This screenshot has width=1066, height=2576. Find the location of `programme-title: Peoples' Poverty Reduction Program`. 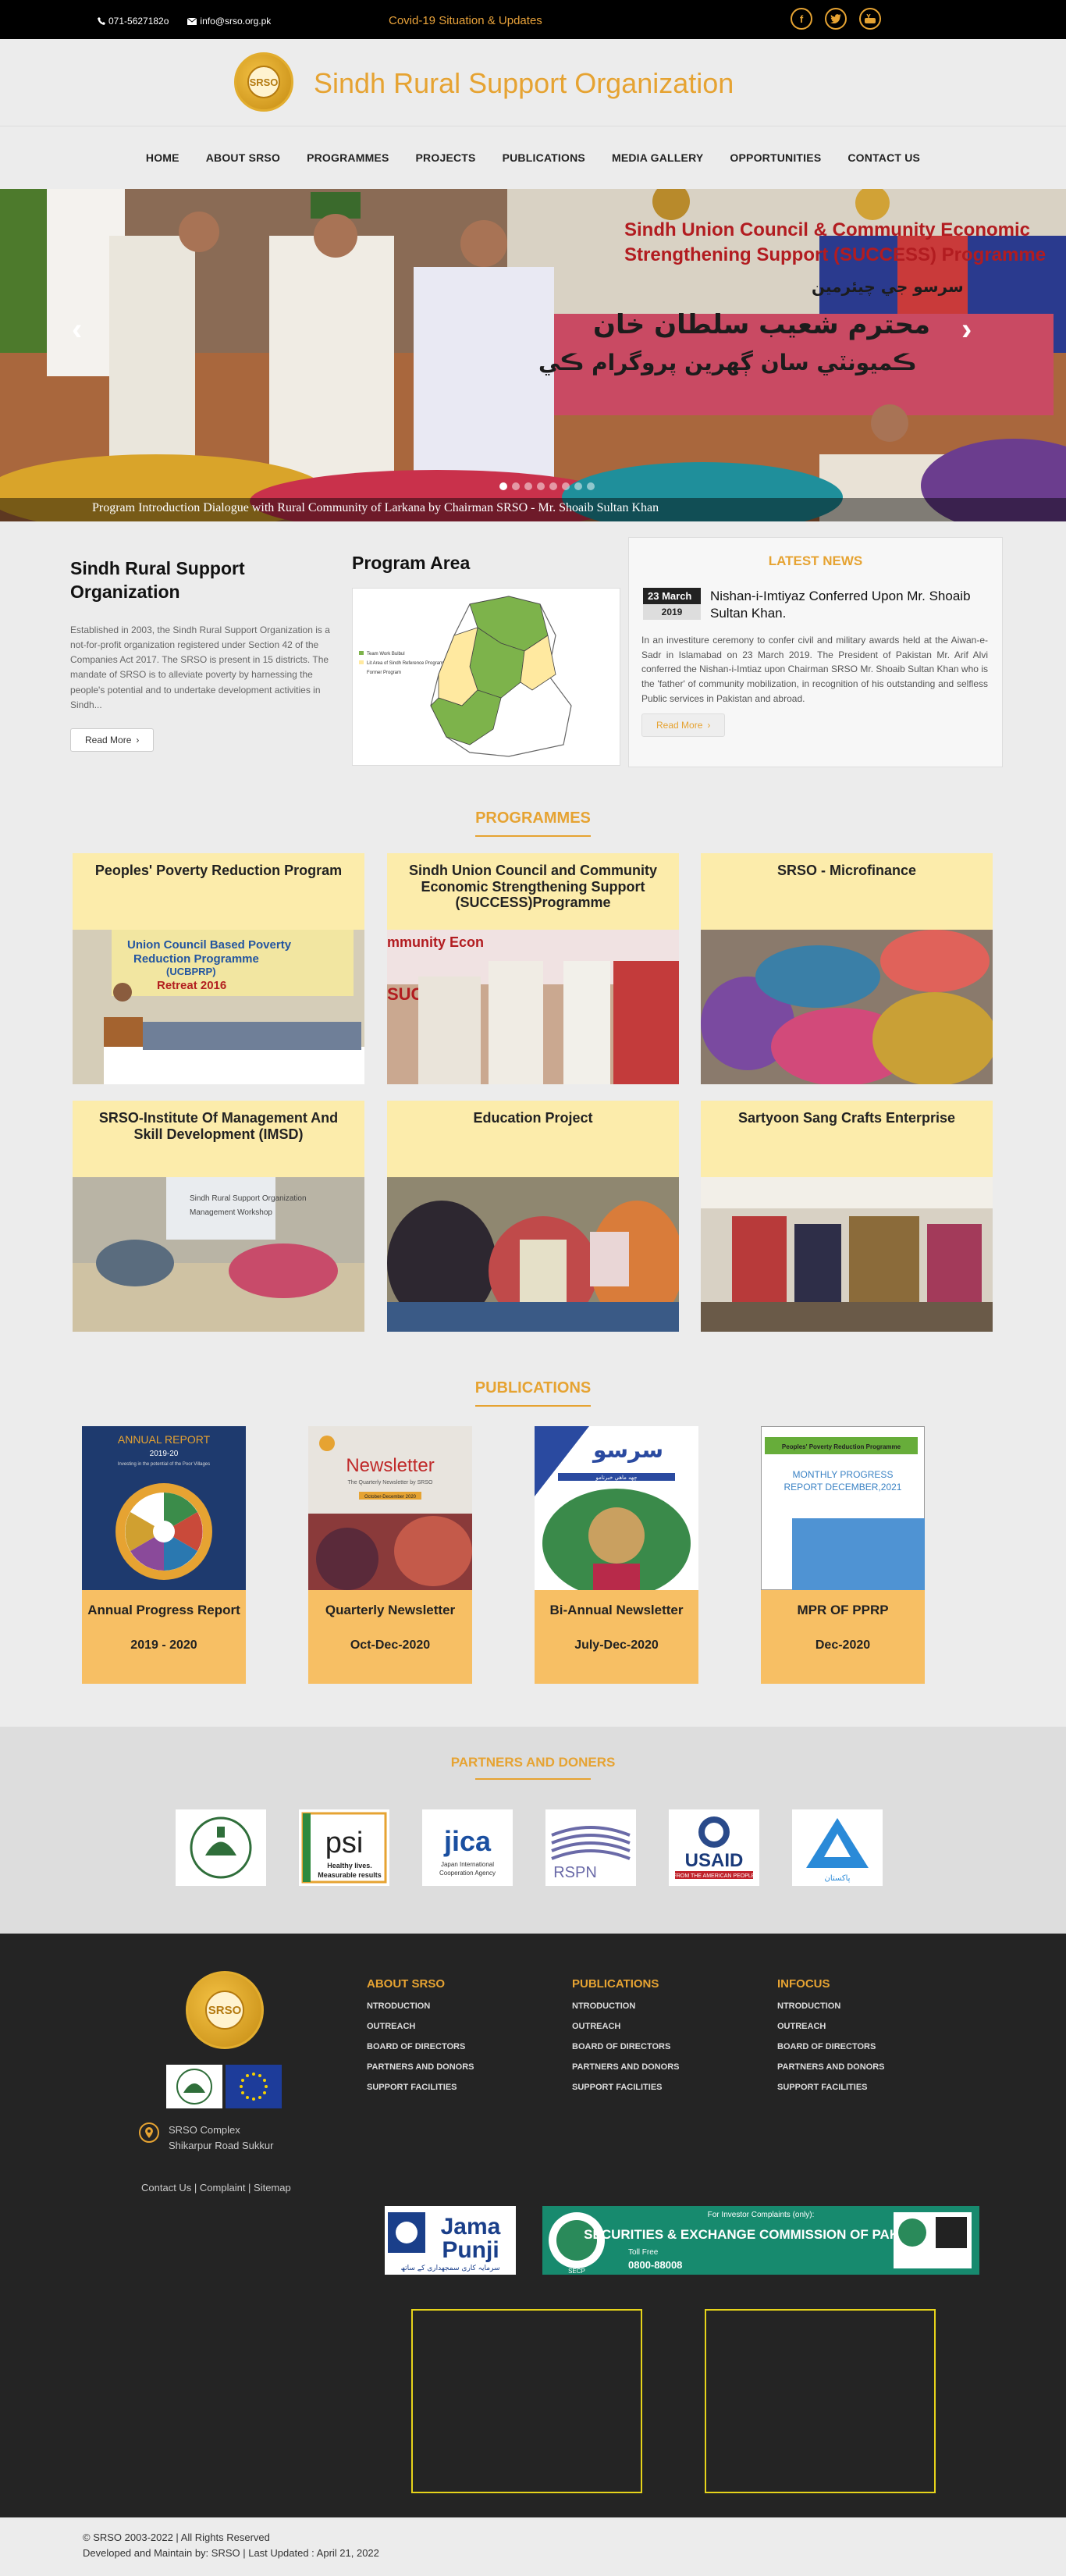

programme-title: Peoples' Poverty Reduction Program is located at coordinates (218, 891).